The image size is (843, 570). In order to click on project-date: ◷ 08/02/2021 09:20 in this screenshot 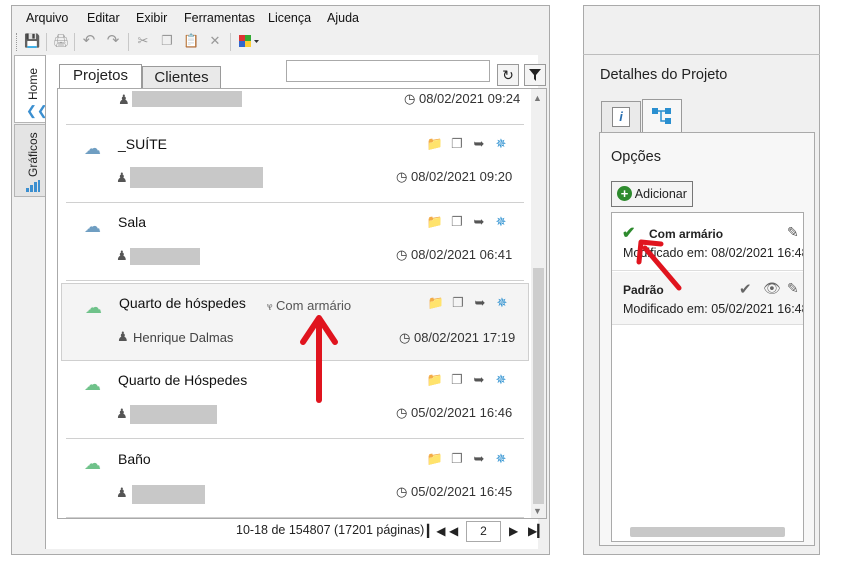, I will do `click(454, 176)`.